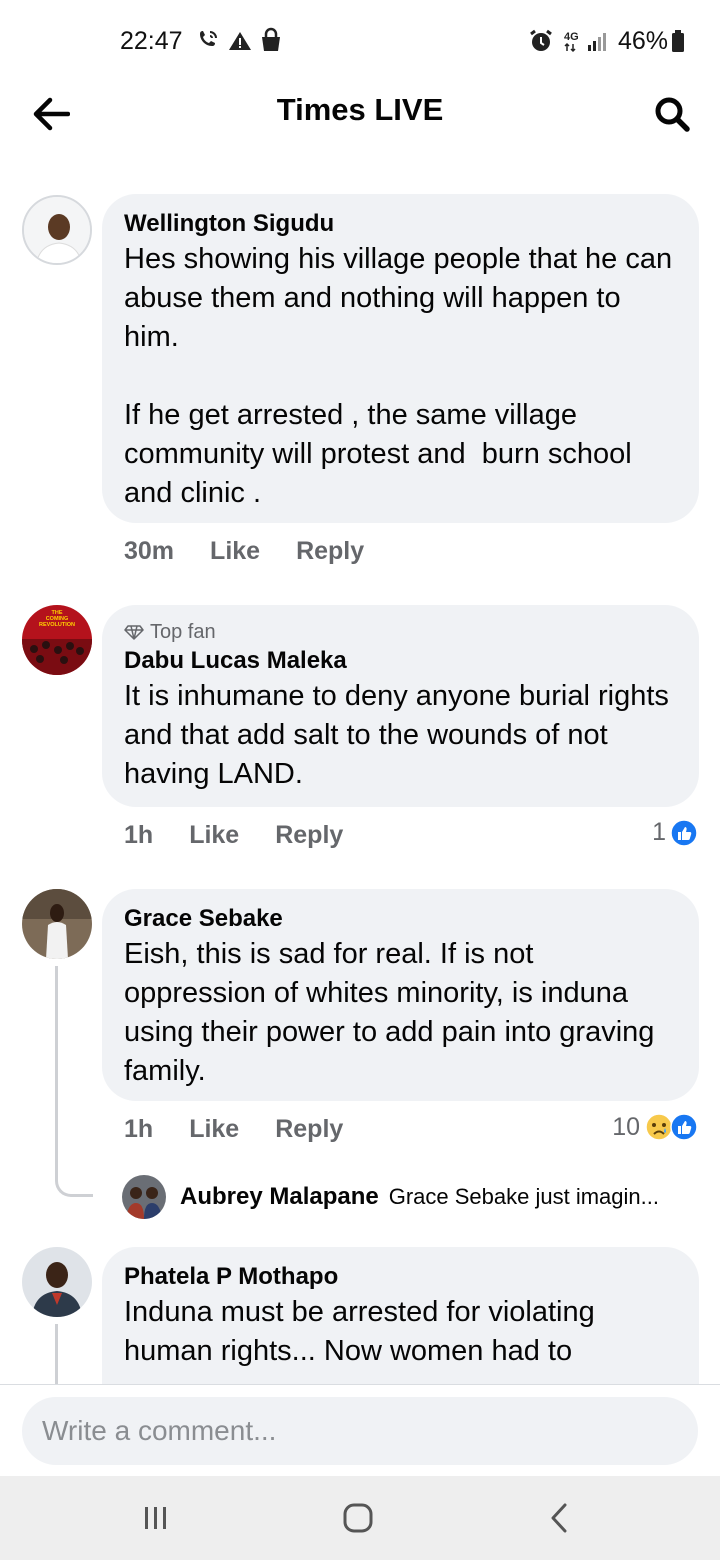 This screenshot has height=1560, width=720. What do you see at coordinates (360, 109) in the screenshot?
I see `page-title: Times LIVE` at bounding box center [360, 109].